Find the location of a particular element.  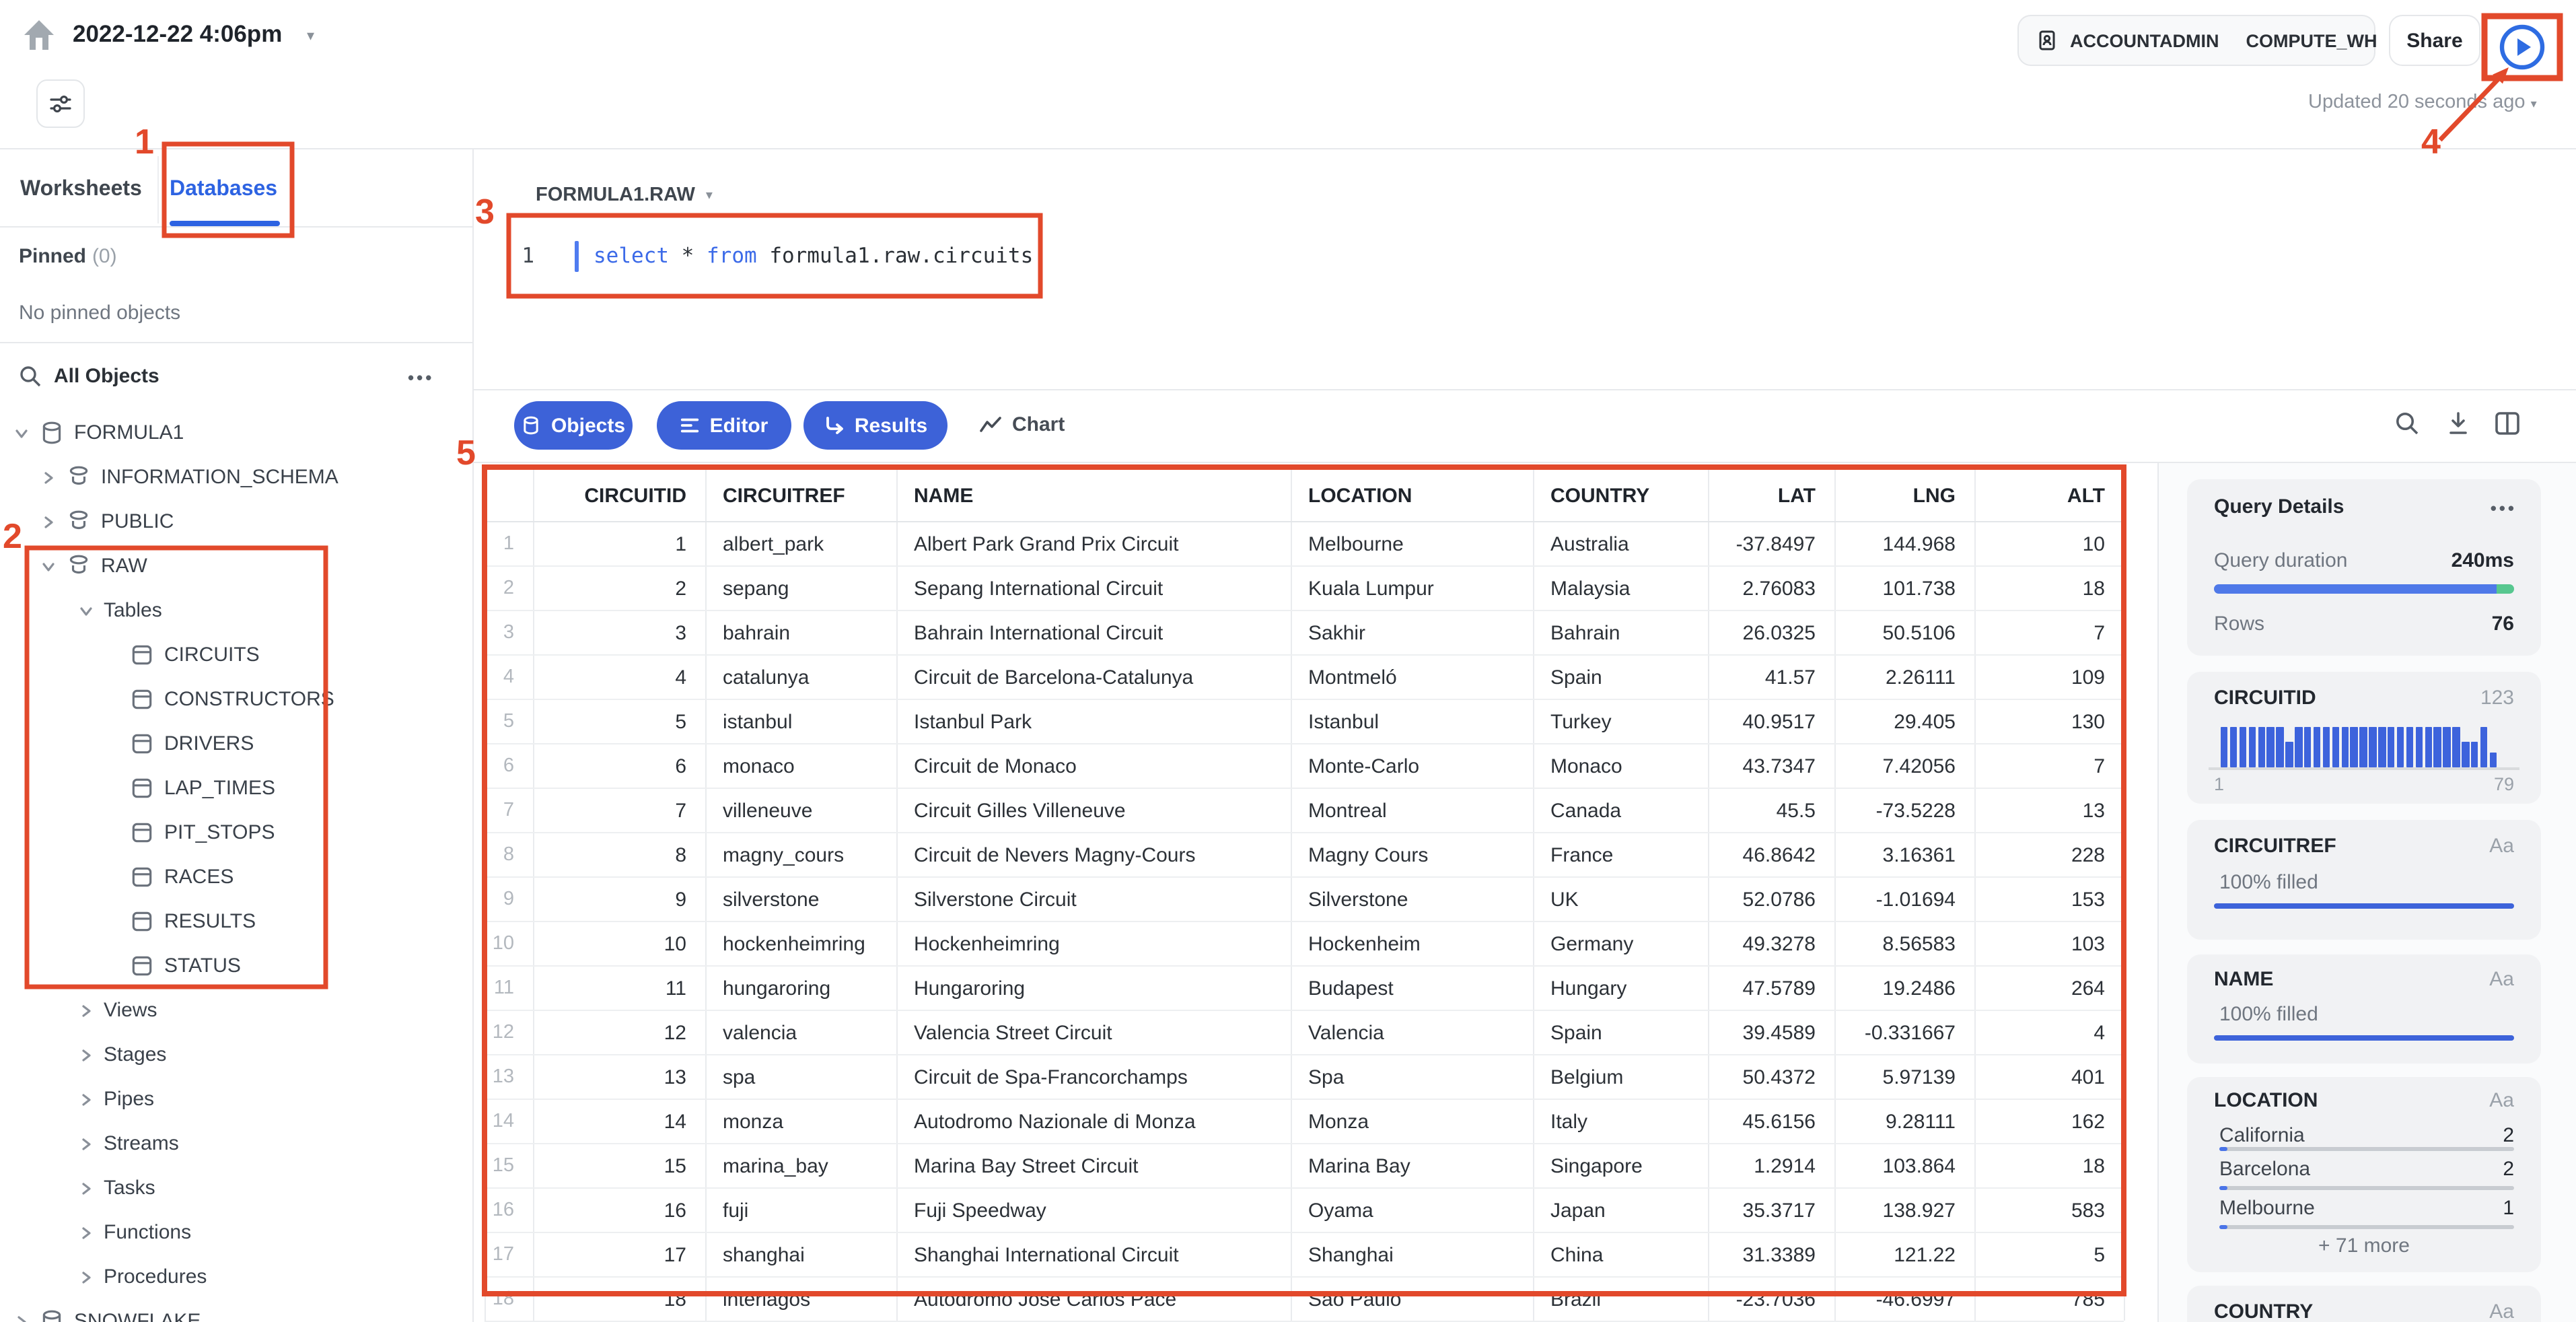

tree-item-circuits: CIRCUITS is located at coordinates (236, 655).